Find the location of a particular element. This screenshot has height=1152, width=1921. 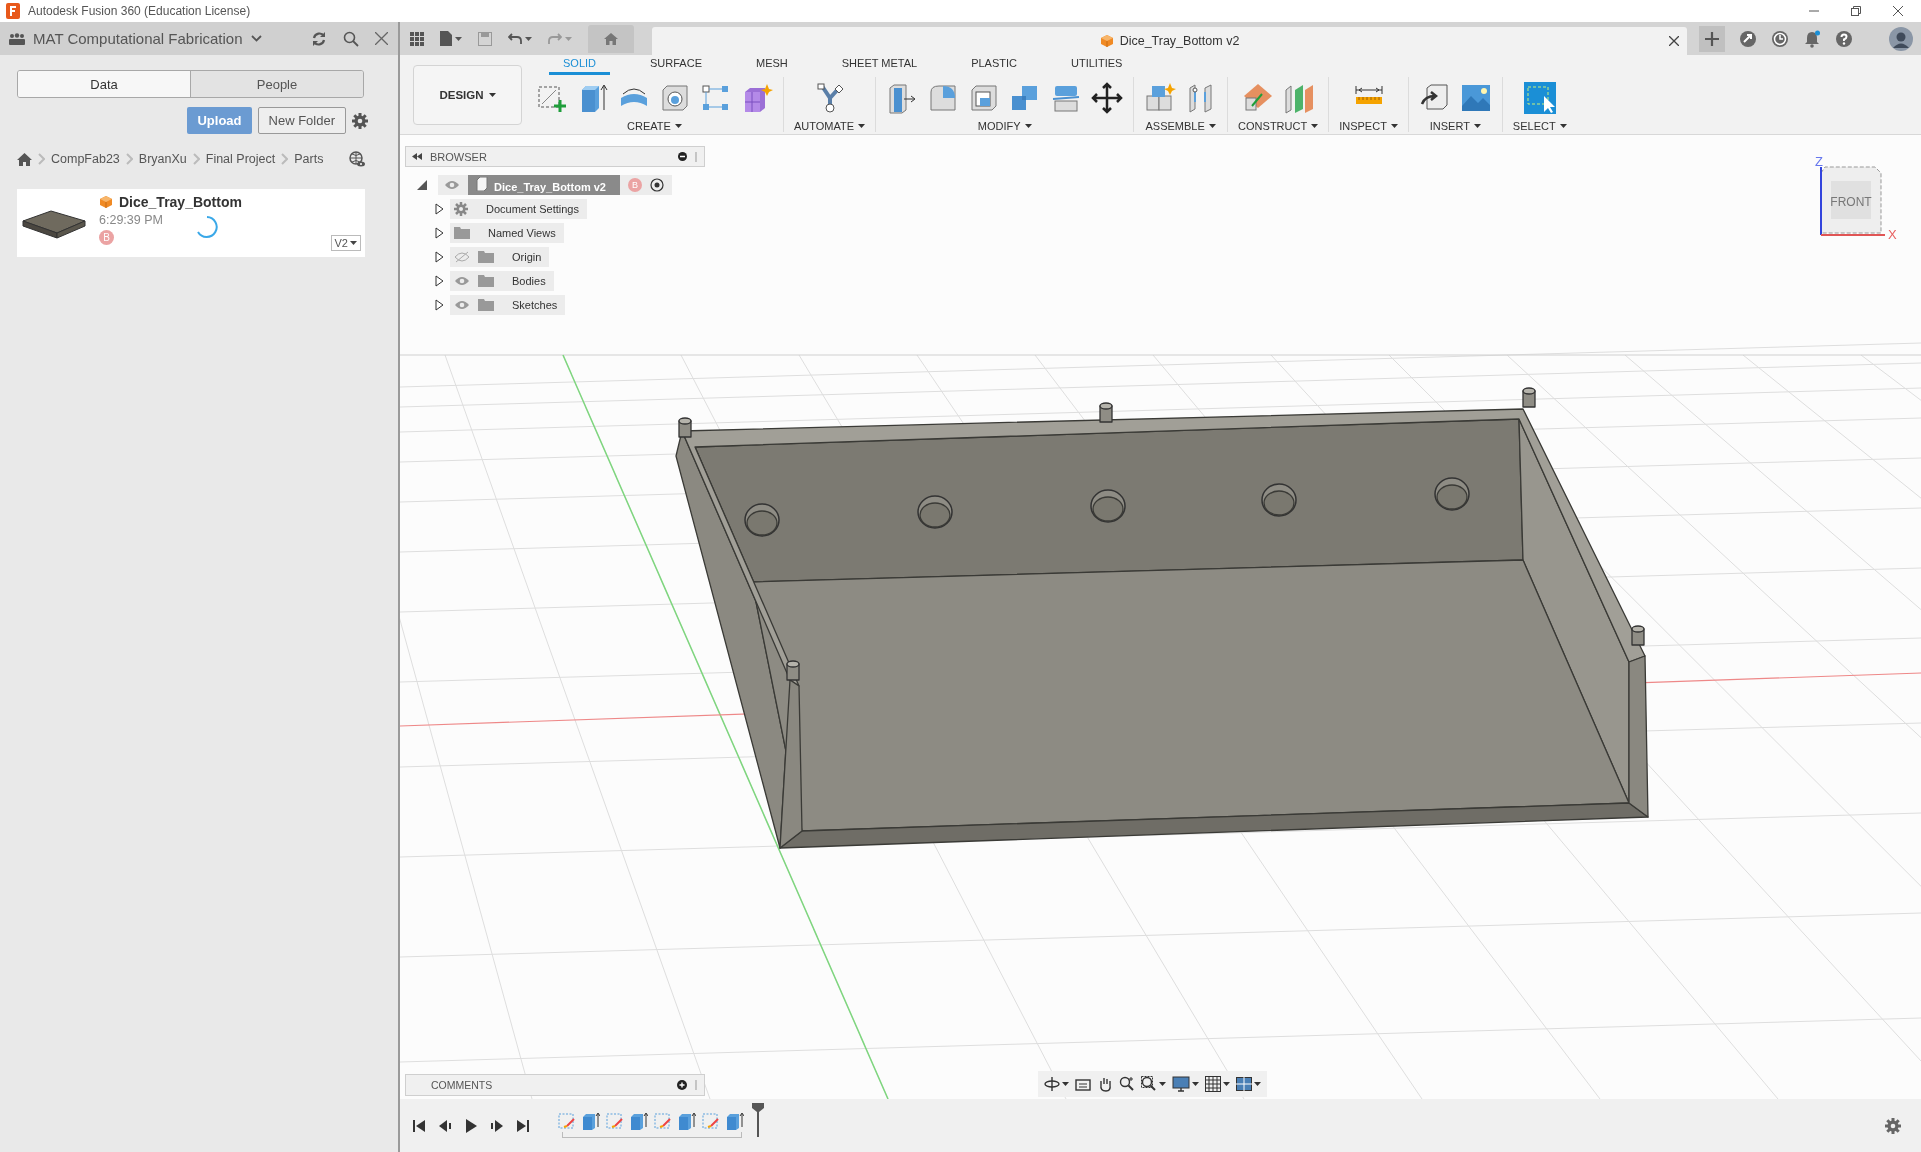

panel-tab: People is located at coordinates (276, 84).